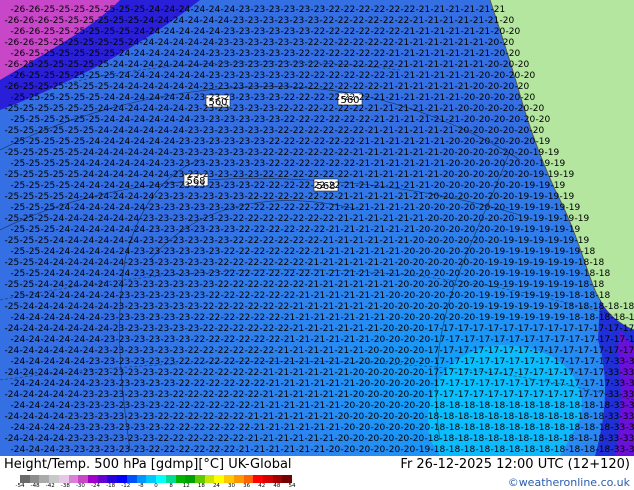 The width and height of the screenshot is (634, 490). I want to click on valid-time: Fr 26-12-2025 12:00 UTC (12+120), so click(515, 464).